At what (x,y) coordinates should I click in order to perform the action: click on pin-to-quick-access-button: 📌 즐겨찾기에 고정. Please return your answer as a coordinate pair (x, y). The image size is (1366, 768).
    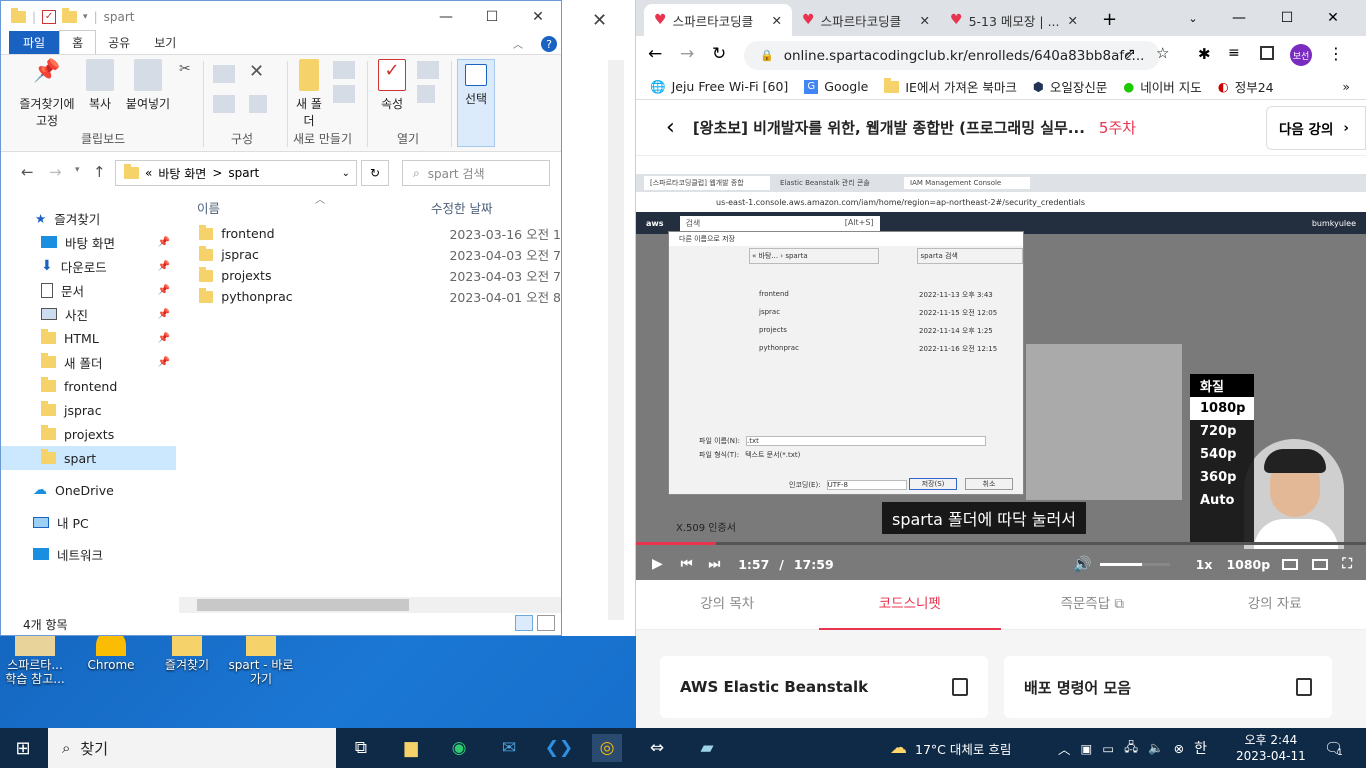
    Looking at the image, I should click on (47, 94).